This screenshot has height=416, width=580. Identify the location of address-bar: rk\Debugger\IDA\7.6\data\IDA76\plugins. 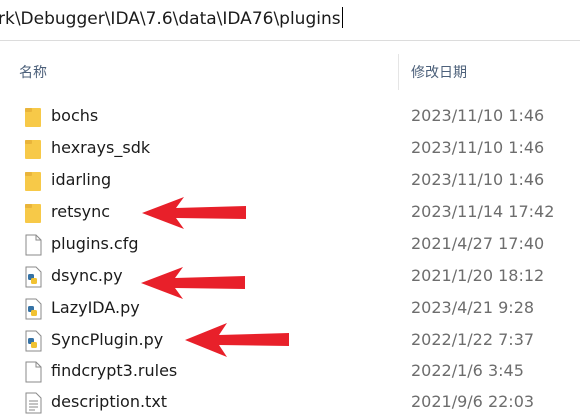
(290, 20).